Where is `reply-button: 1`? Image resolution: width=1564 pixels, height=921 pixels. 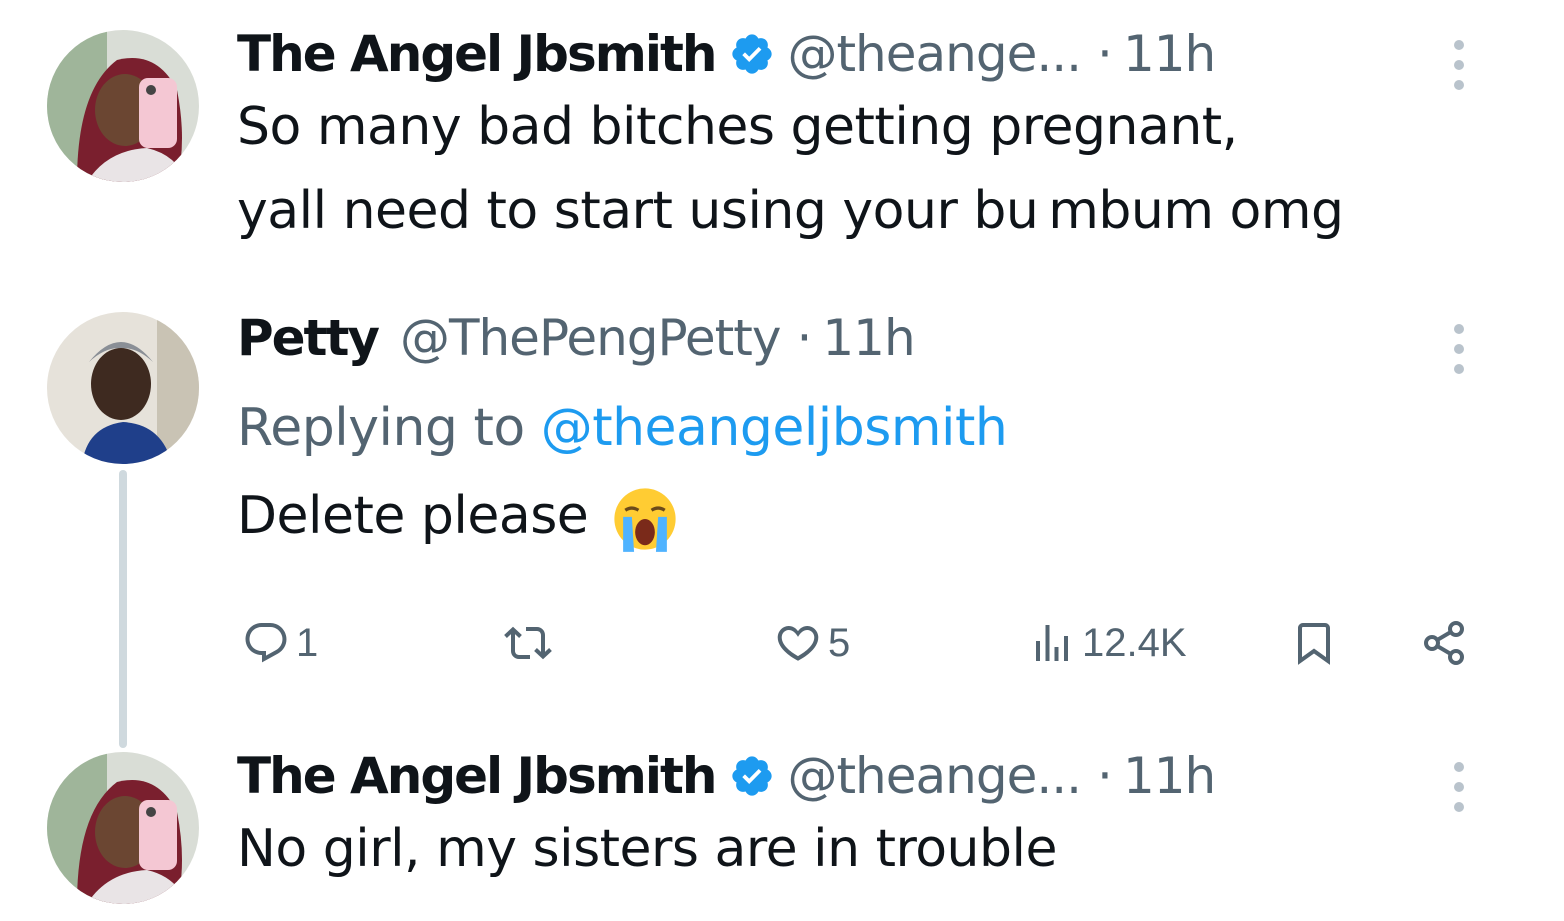
reply-button: 1 is located at coordinates (280, 643).